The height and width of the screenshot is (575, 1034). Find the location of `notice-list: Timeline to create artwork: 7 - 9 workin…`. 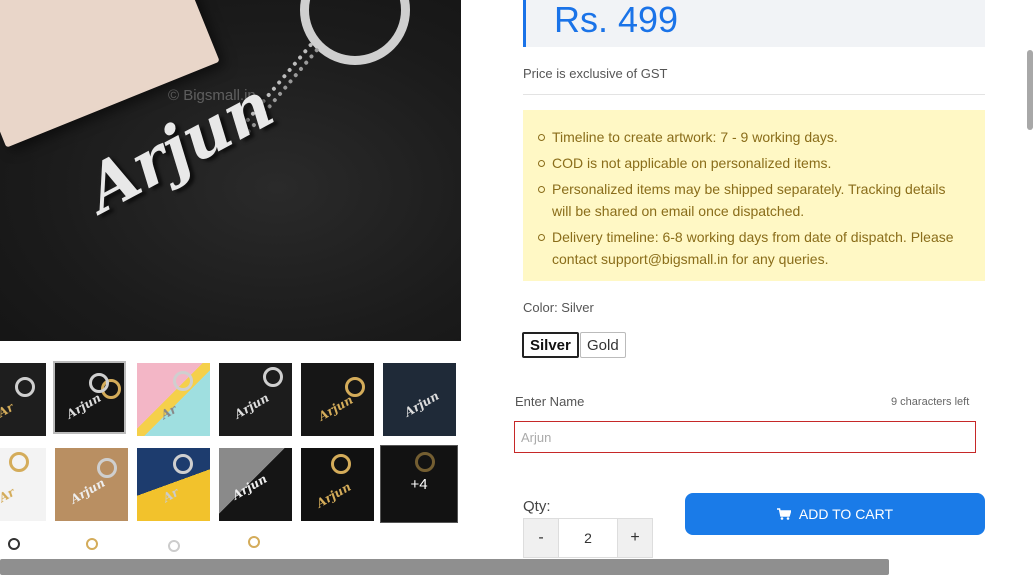

notice-list: Timeline to create artwork: 7 - 9 workin… is located at coordinates (751, 198).